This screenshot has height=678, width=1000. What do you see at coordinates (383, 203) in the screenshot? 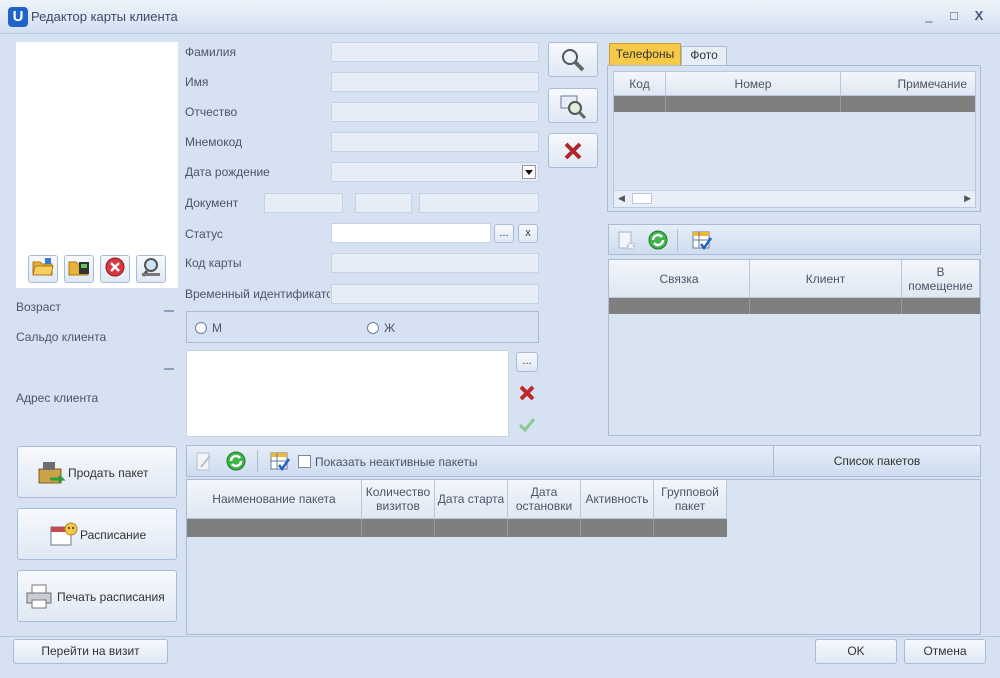
I see `document-number-input` at bounding box center [383, 203].